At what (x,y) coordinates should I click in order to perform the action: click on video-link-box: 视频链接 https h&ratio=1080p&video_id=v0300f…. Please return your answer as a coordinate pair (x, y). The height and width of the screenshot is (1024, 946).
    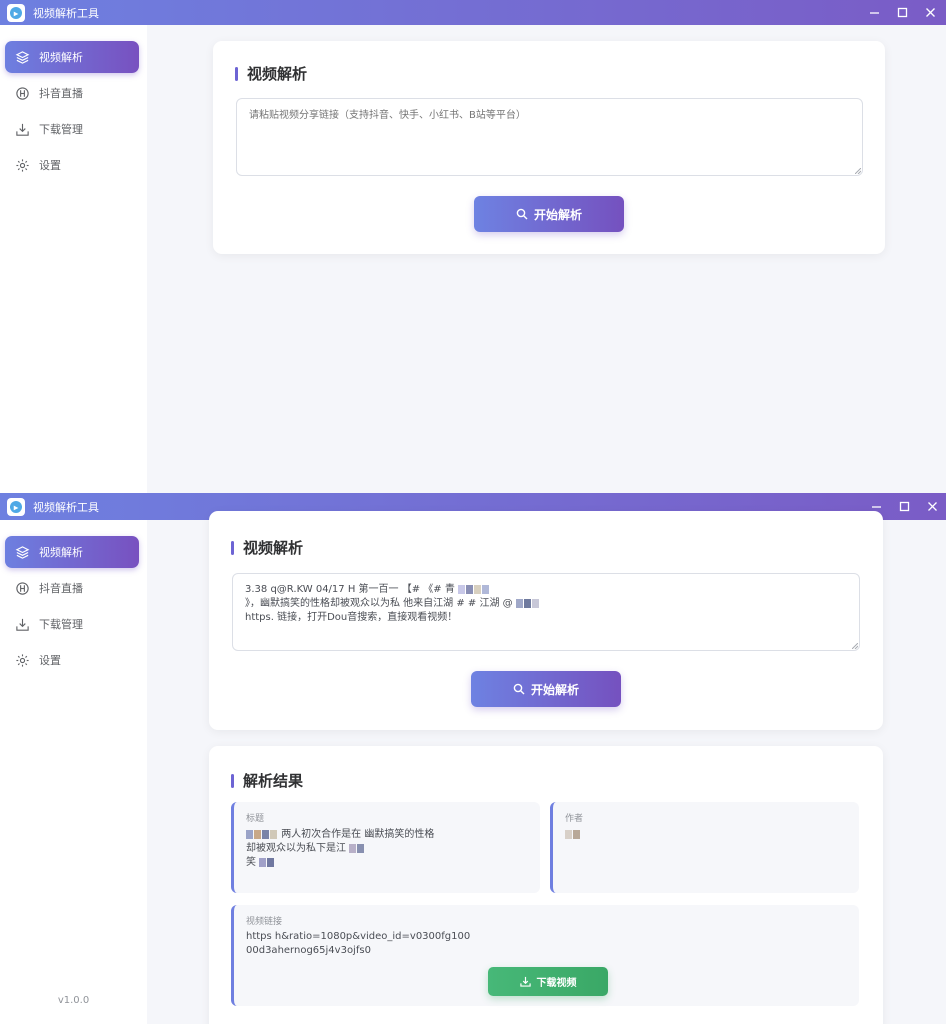
    Looking at the image, I should click on (545, 955).